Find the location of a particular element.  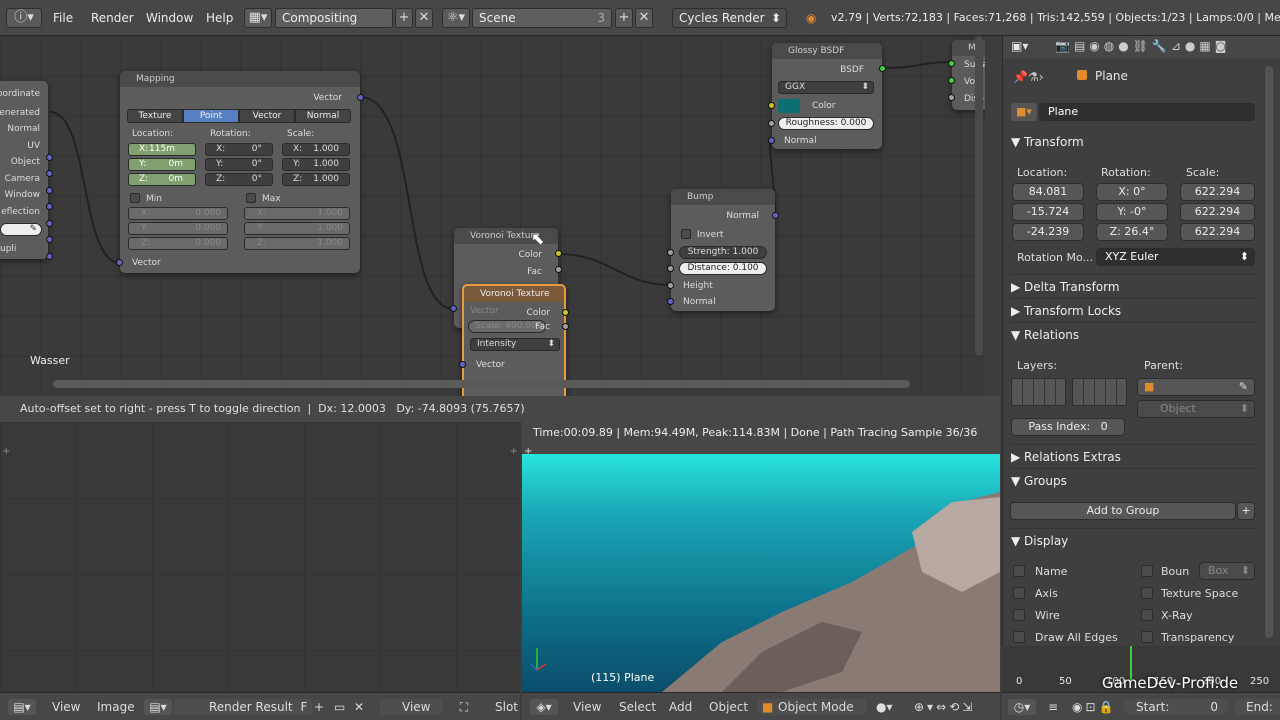

add-scene-button: + is located at coordinates (624, 18).